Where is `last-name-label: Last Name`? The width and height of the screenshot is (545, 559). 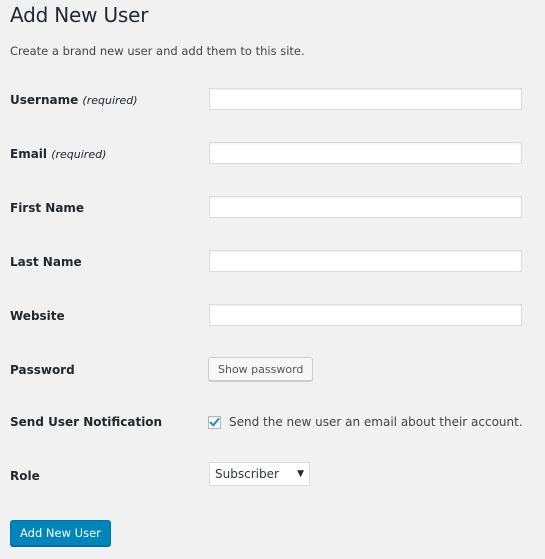 last-name-label: Last Name is located at coordinates (46, 262).